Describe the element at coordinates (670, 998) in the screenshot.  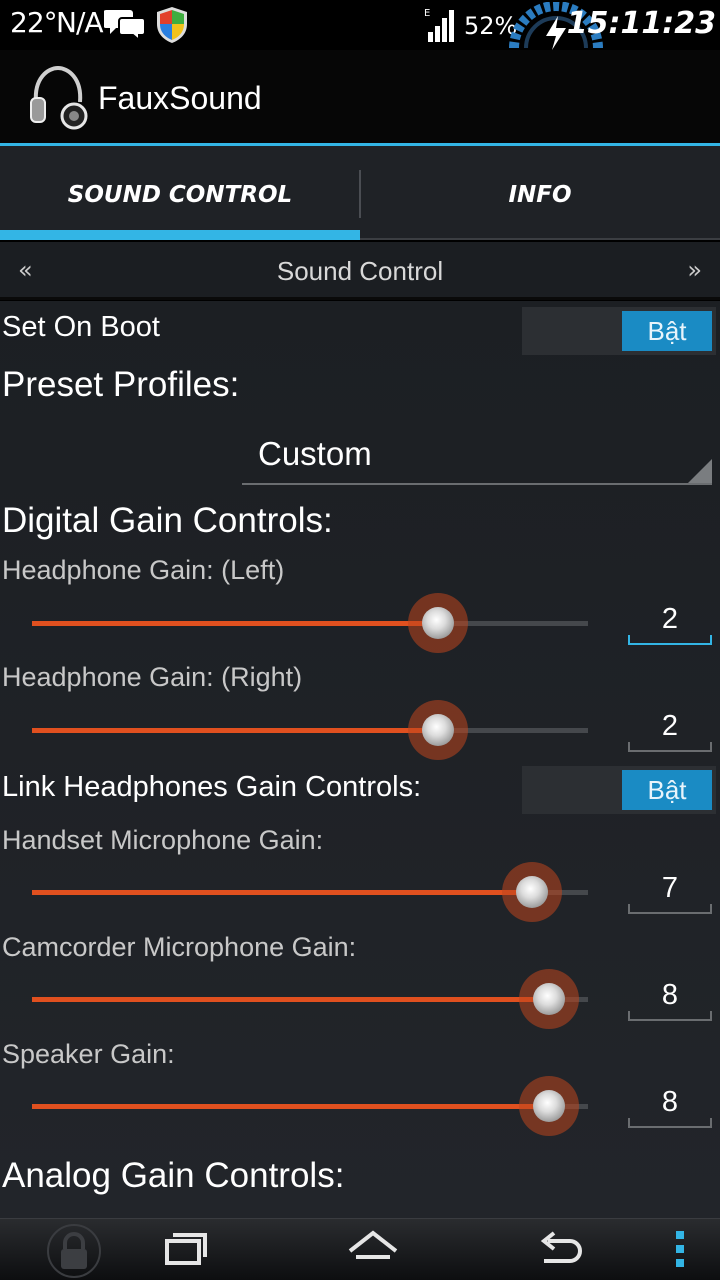
I see `camcorder-mic-value: 8` at that location.